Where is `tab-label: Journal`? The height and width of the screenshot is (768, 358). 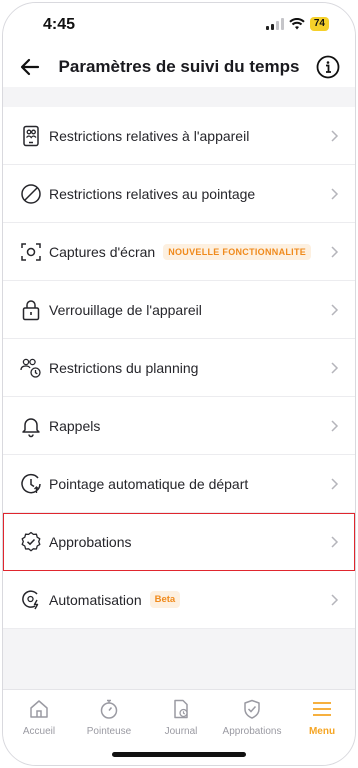
tab-label: Journal is located at coordinates (181, 731).